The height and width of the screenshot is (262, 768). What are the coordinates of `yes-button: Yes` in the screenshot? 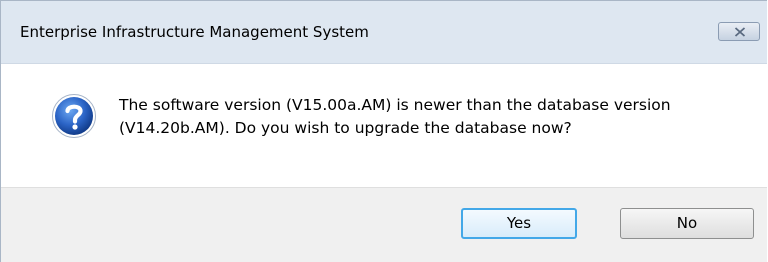 It's located at (519, 223).